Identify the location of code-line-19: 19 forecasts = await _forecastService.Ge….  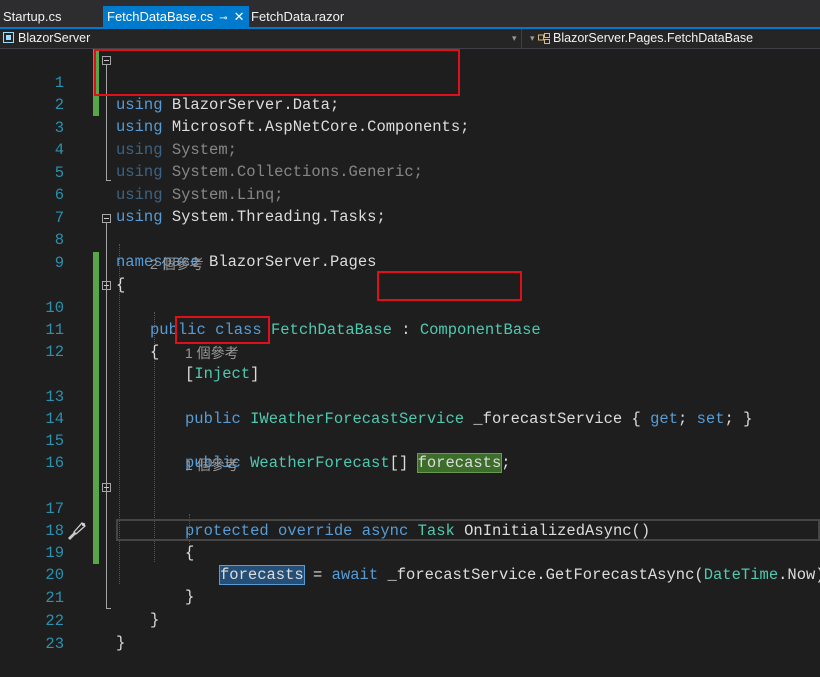
(410, 552).